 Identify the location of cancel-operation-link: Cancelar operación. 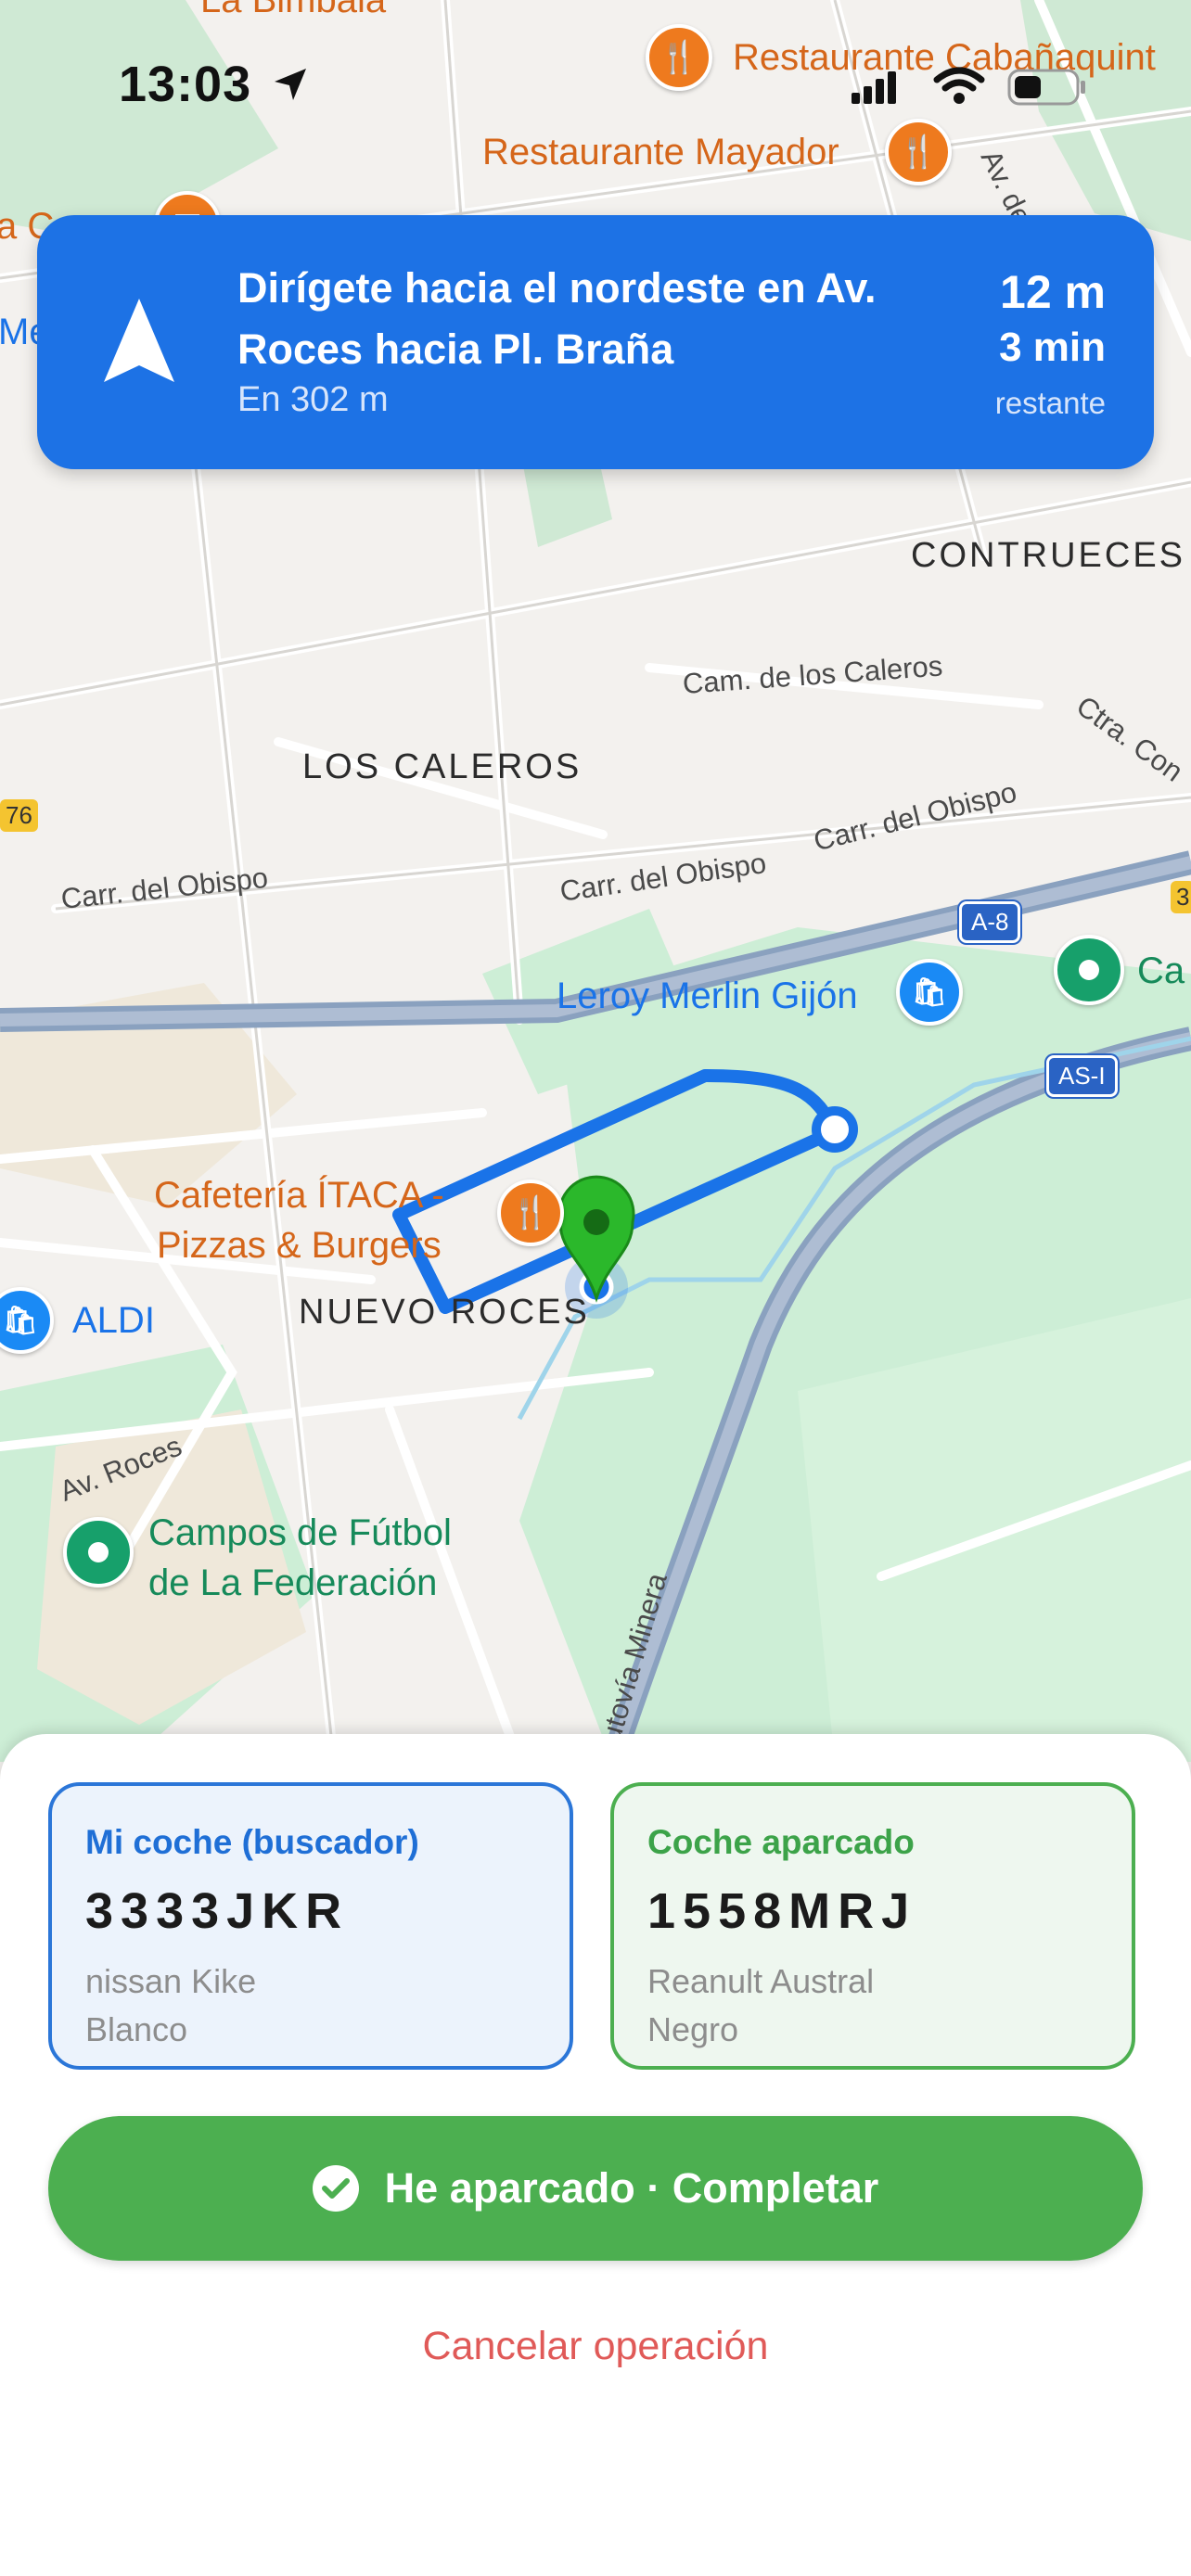
(595, 2346).